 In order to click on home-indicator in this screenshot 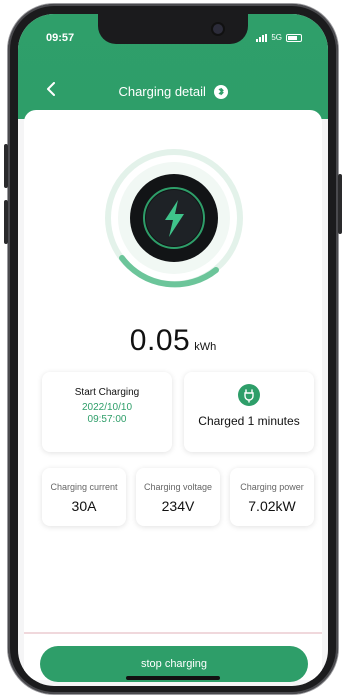, I will do `click(173, 678)`.